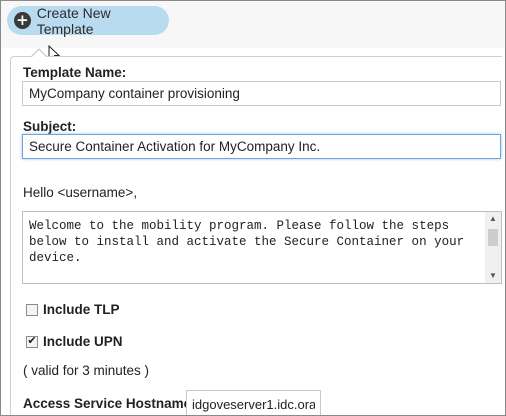  I want to click on greeting-text: Hello <username>,, so click(80, 192).